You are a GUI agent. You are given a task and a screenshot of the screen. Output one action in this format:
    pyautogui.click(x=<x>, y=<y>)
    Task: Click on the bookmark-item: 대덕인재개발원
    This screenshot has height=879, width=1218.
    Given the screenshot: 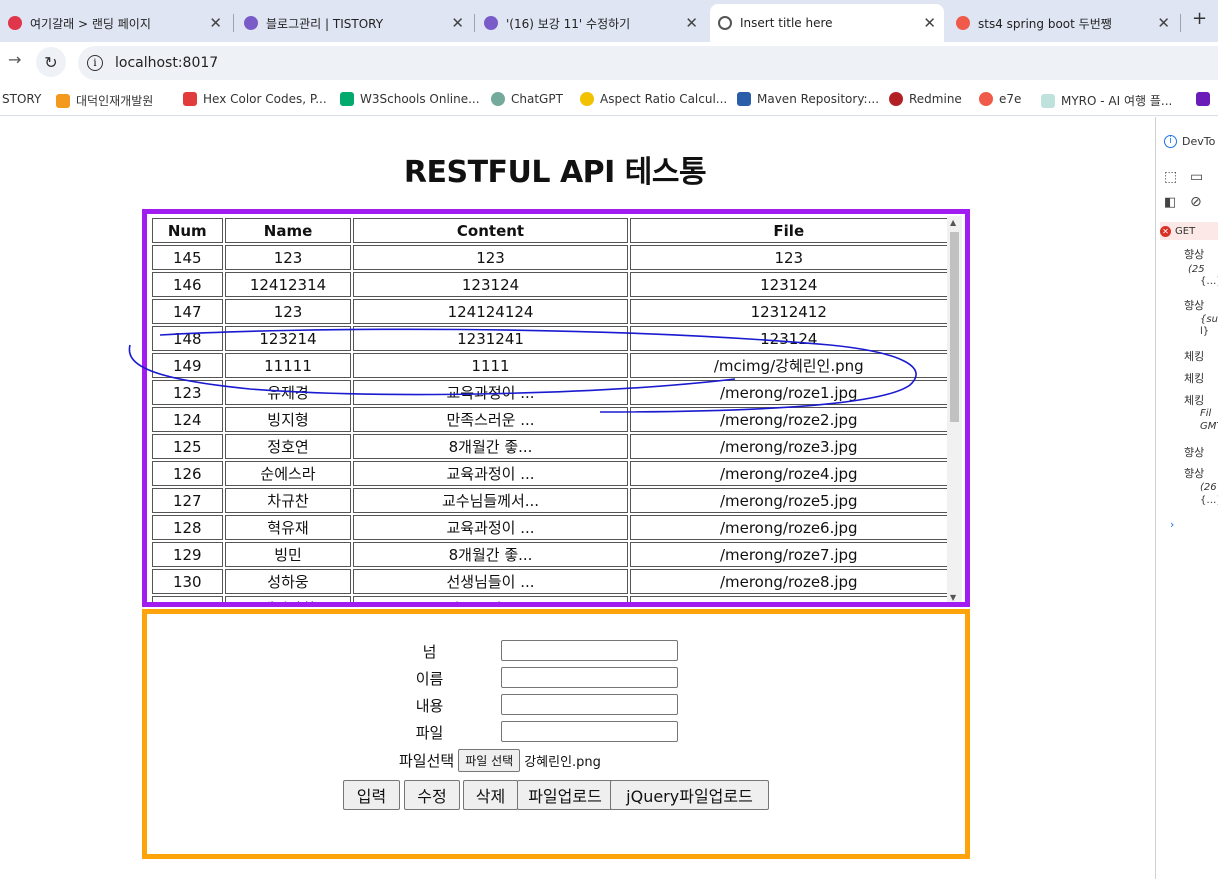 What is the action you would take?
    pyautogui.click(x=104, y=100)
    